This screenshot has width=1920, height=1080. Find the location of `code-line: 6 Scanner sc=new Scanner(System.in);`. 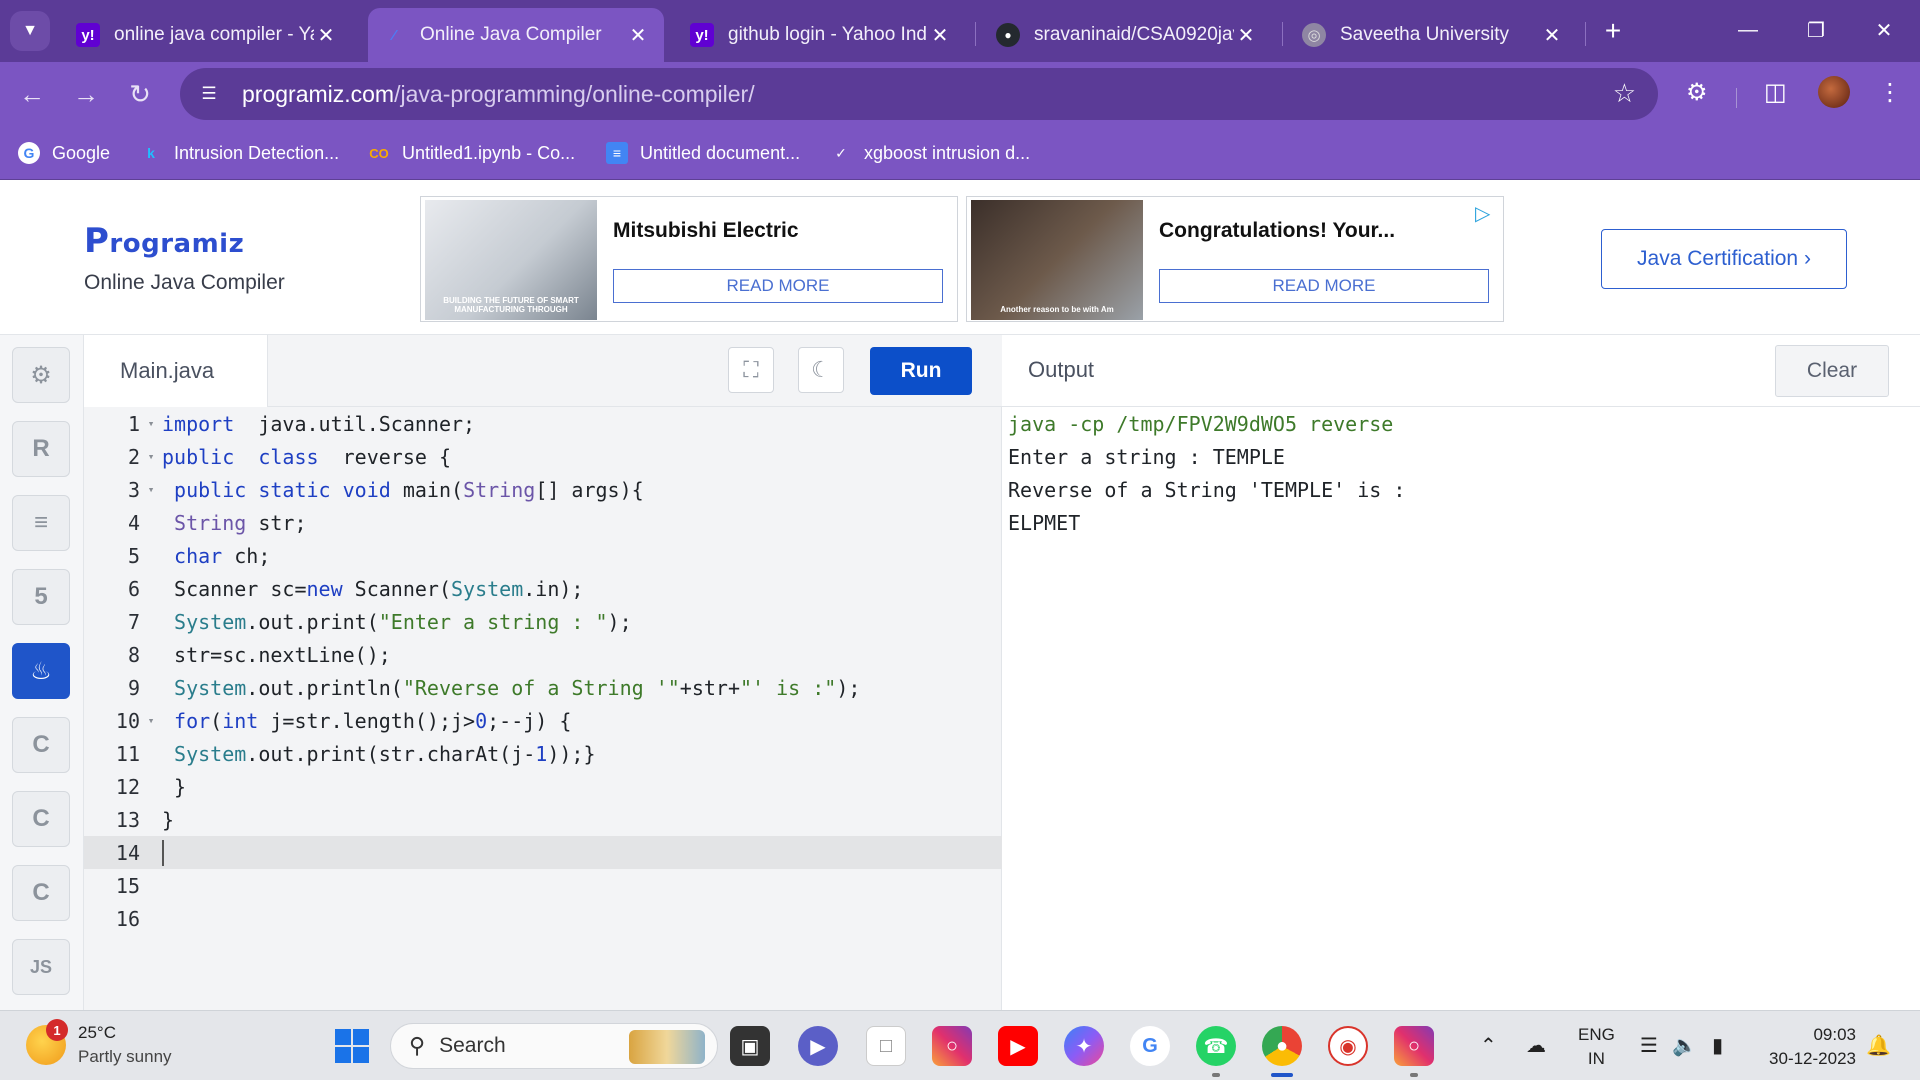

code-line: 6 Scanner sc=new Scanner(System.in); is located at coordinates (543, 588).